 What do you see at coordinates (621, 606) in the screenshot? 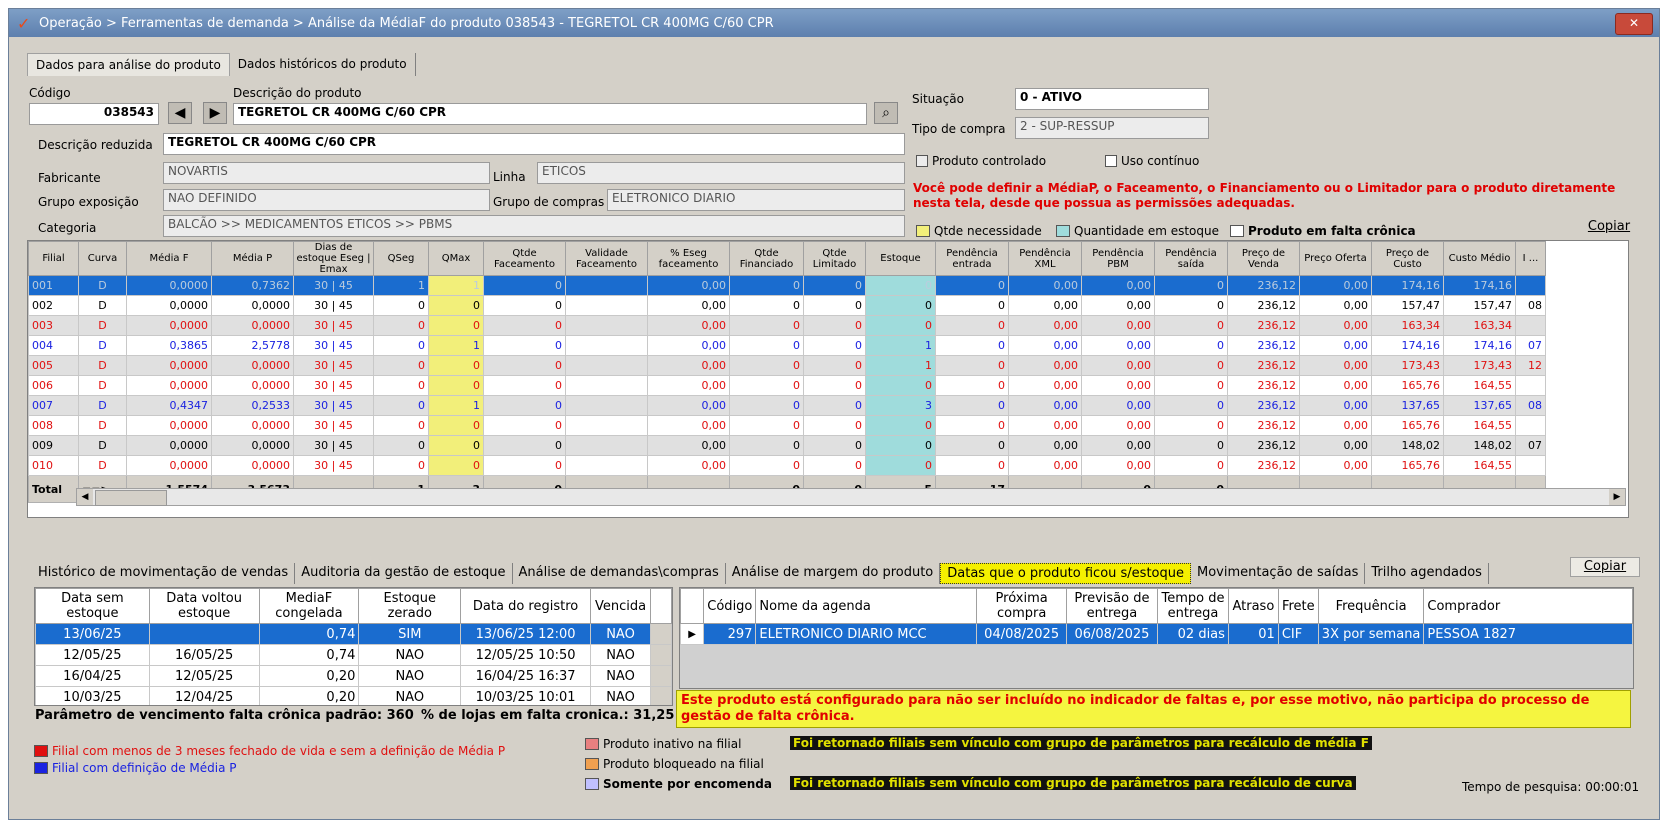
I see `column-header: Vencida` at bounding box center [621, 606].